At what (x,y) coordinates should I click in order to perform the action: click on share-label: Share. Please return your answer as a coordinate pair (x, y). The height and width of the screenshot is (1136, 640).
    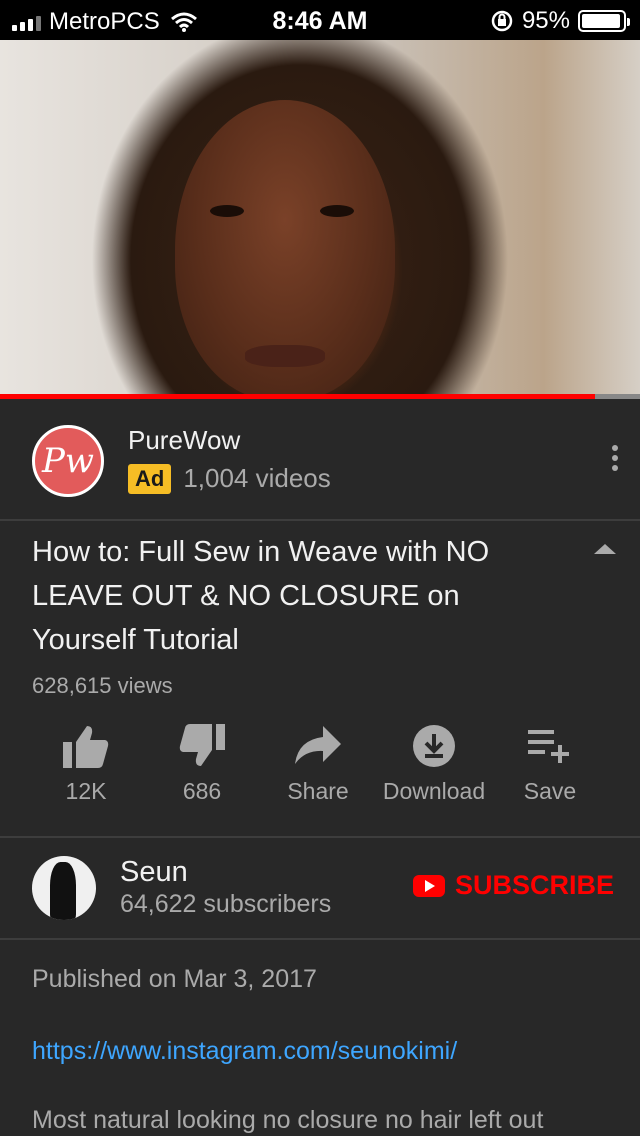
    Looking at the image, I should click on (318, 791).